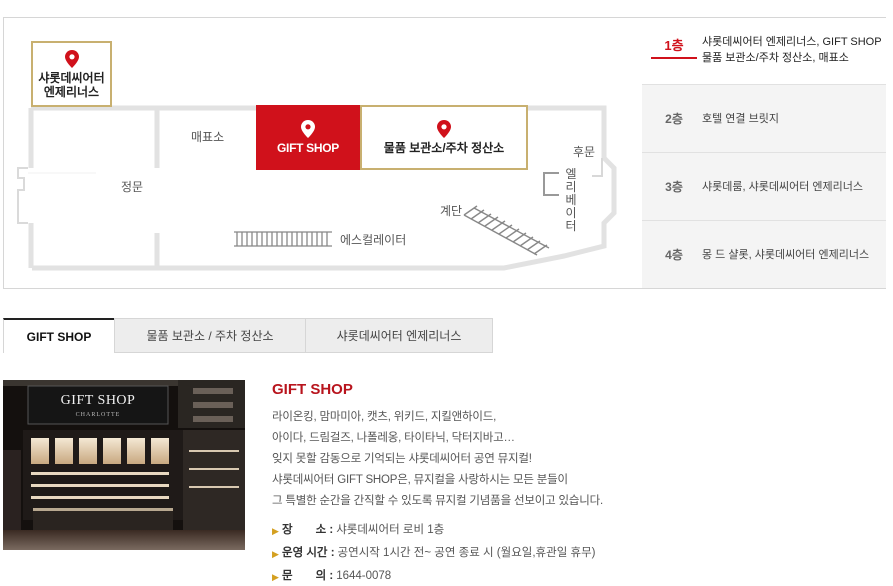 This screenshot has height=586, width=893. I want to click on floor-item-3: 3층 샤롯데룸, 샤롯데씨어터 엔제리너스, so click(764, 186).